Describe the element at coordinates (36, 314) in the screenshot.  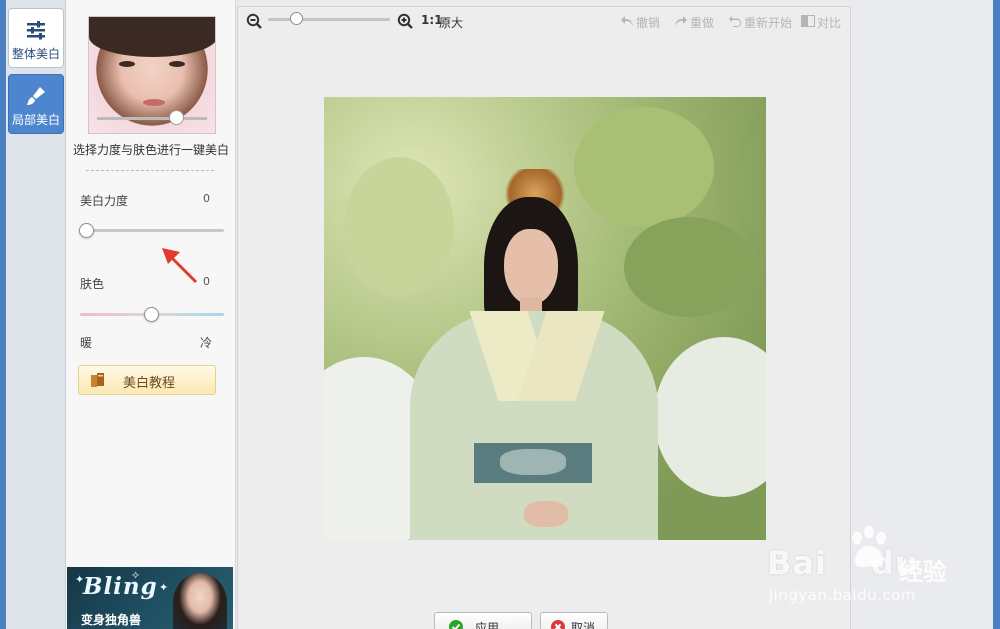
I see `tab-column: 整体美白 局部美白` at that location.